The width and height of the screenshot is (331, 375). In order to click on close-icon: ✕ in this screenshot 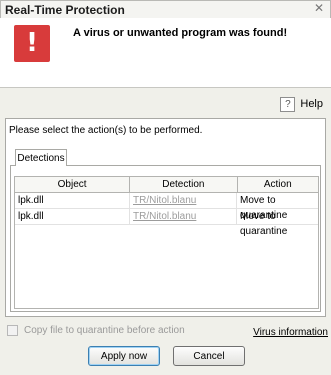, I will do `click(319, 8)`.